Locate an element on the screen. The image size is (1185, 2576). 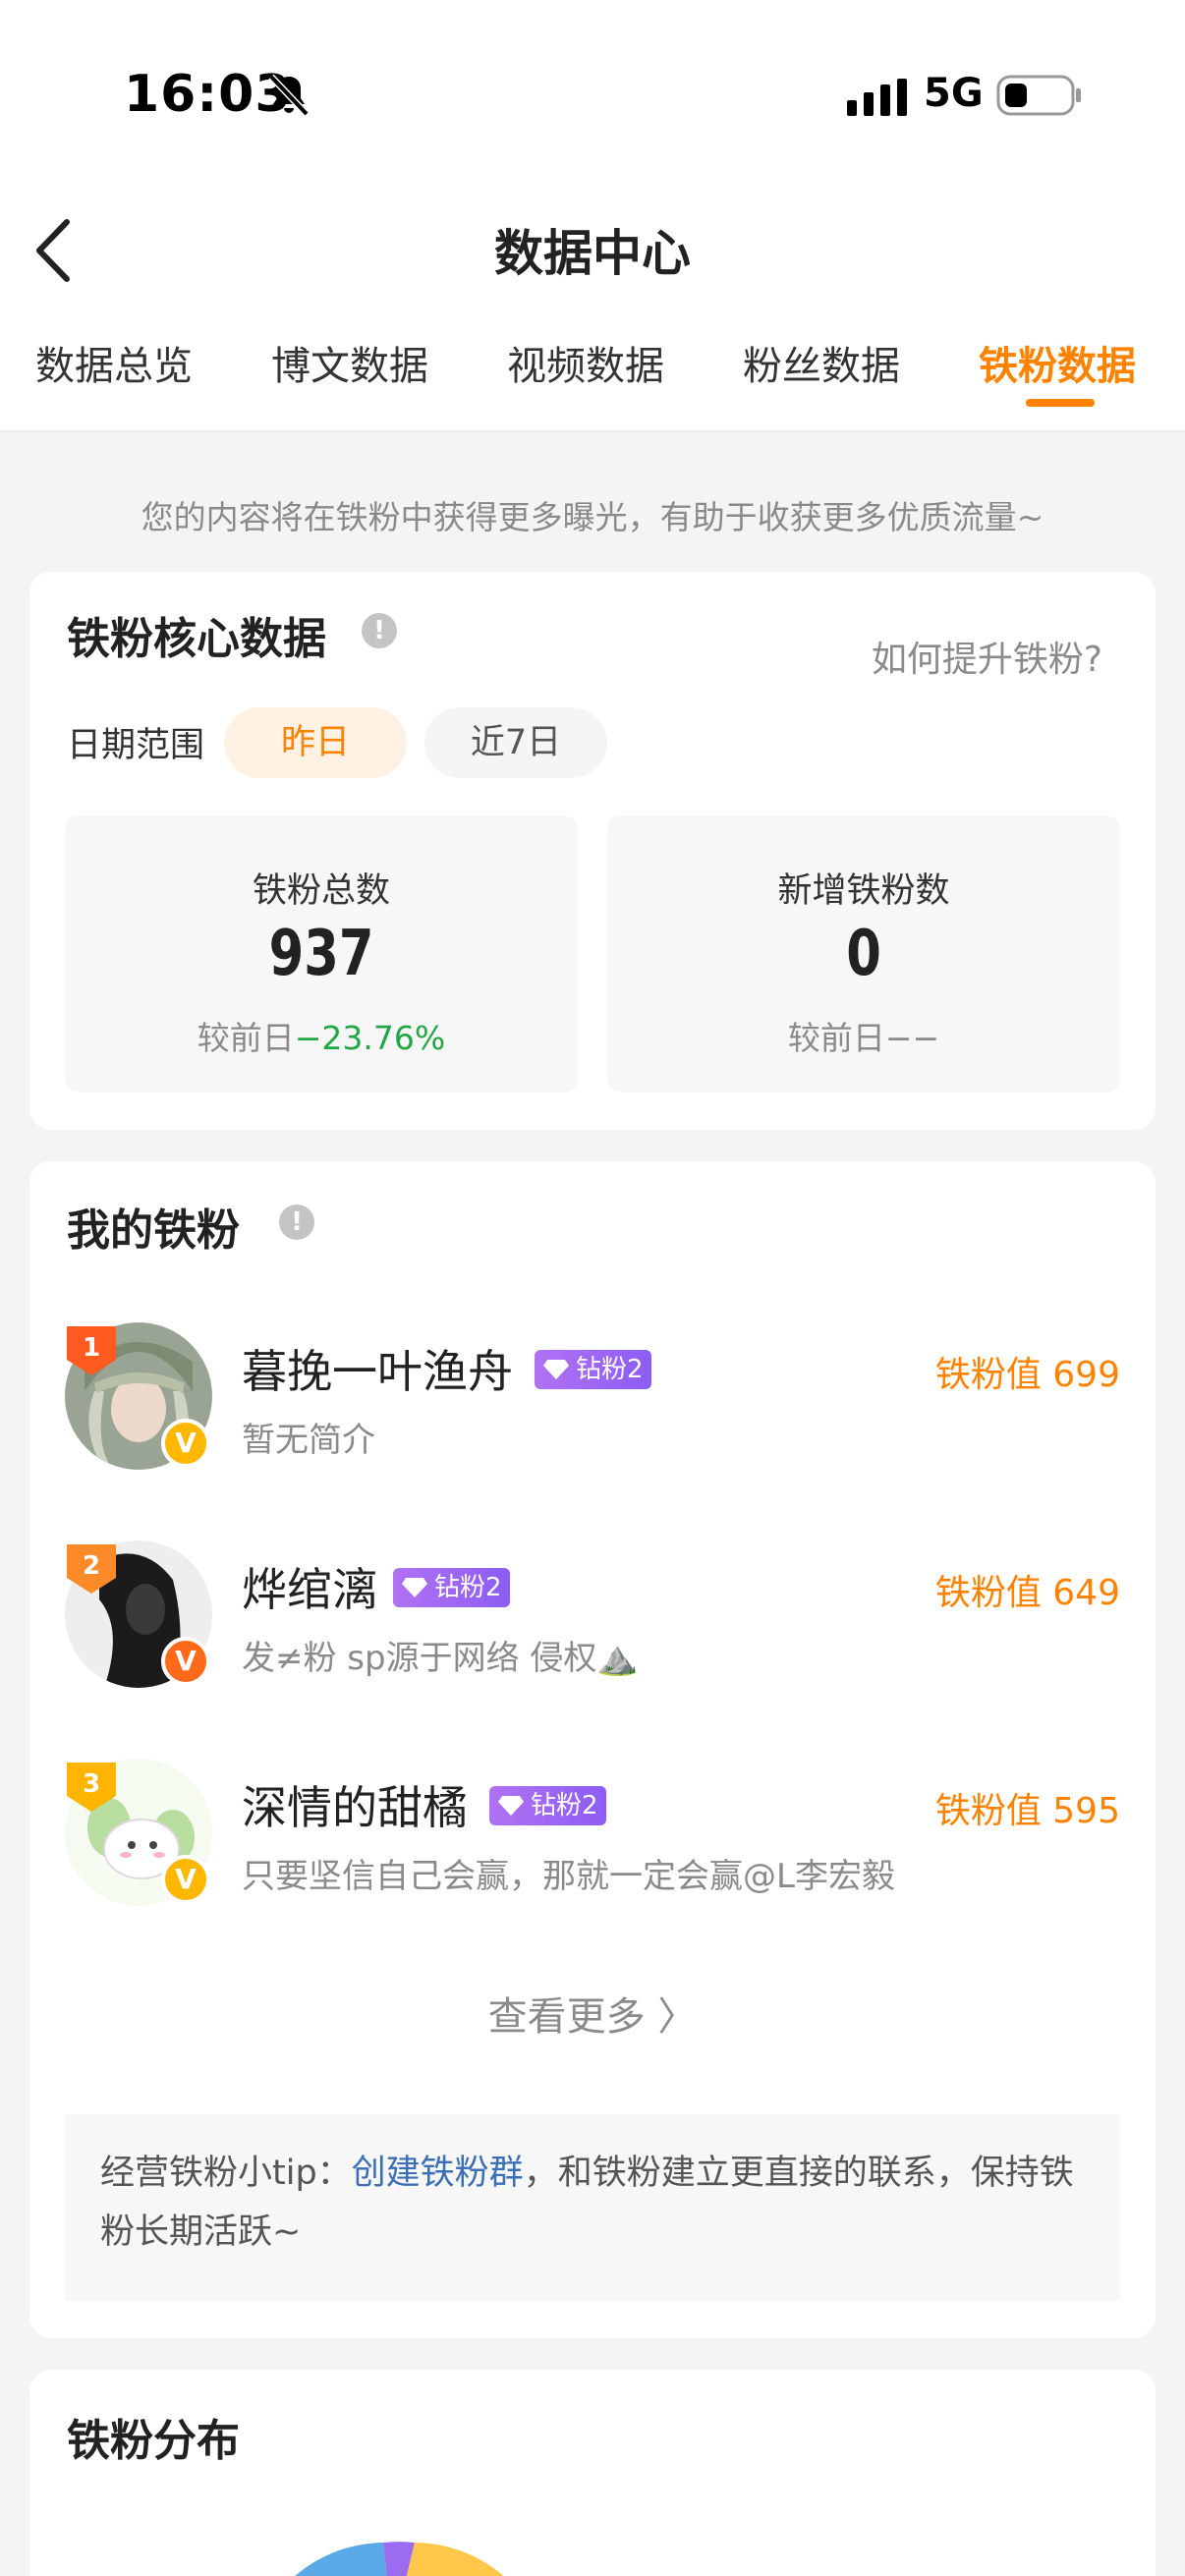
fan-bio: 发≠粉 sp源于网络 侵权⛰️ is located at coordinates (441, 1658).